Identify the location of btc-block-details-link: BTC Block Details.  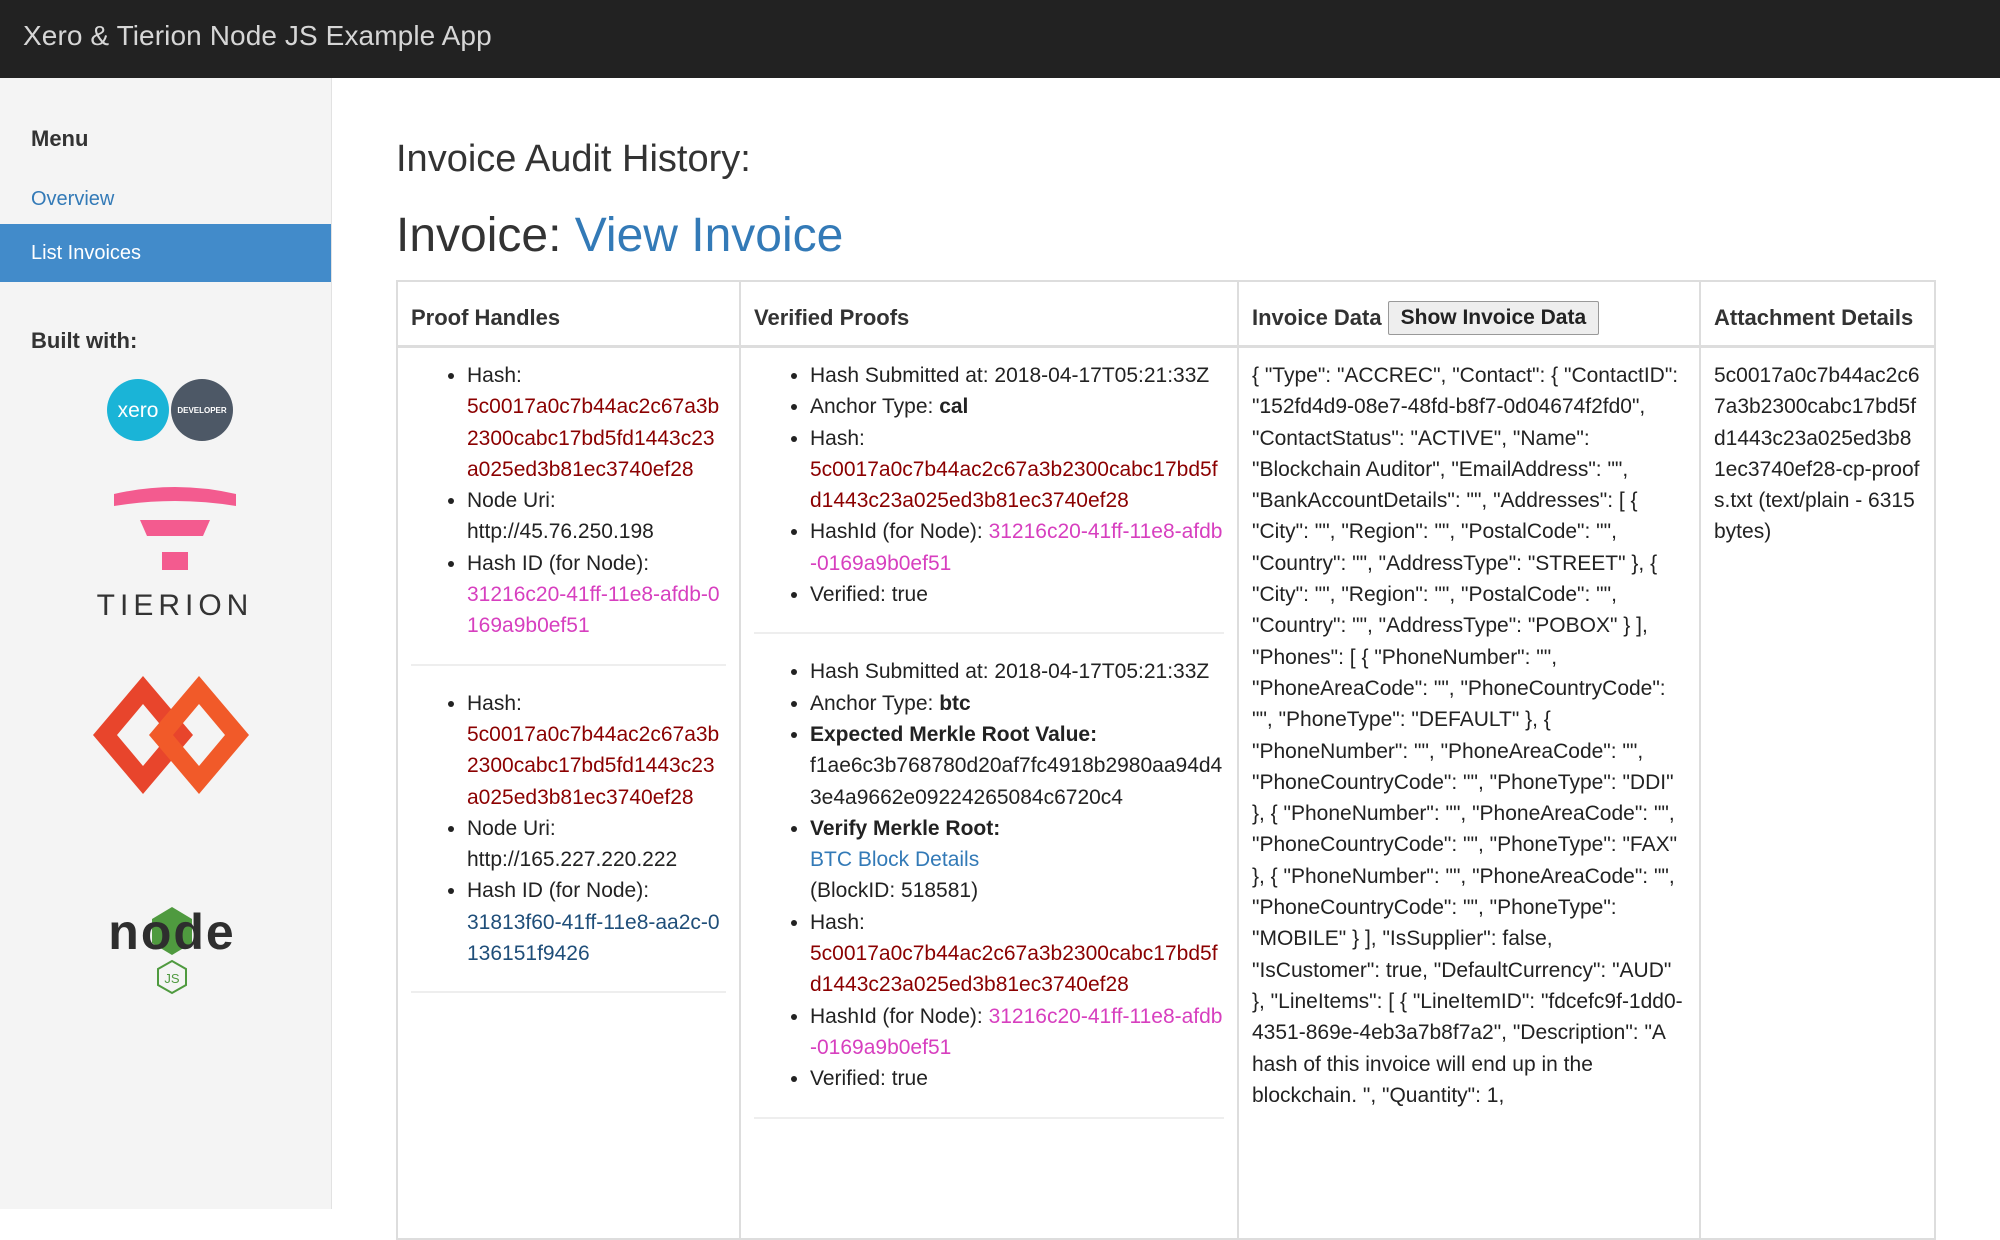
(1017, 859).